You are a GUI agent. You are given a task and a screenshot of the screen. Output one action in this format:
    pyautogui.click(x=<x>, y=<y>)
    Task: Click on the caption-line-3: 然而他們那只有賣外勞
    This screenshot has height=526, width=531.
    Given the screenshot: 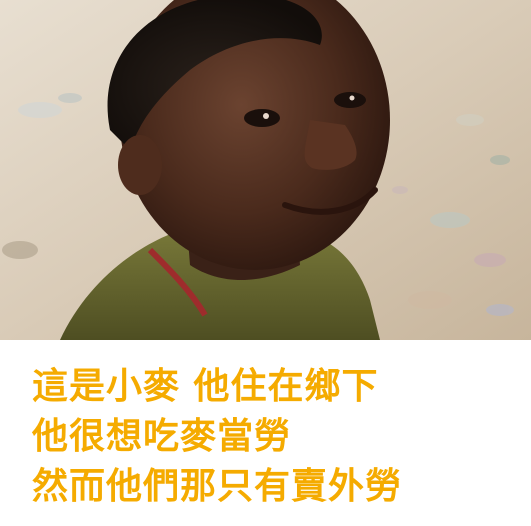 What is the action you would take?
    pyautogui.click(x=217, y=486)
    